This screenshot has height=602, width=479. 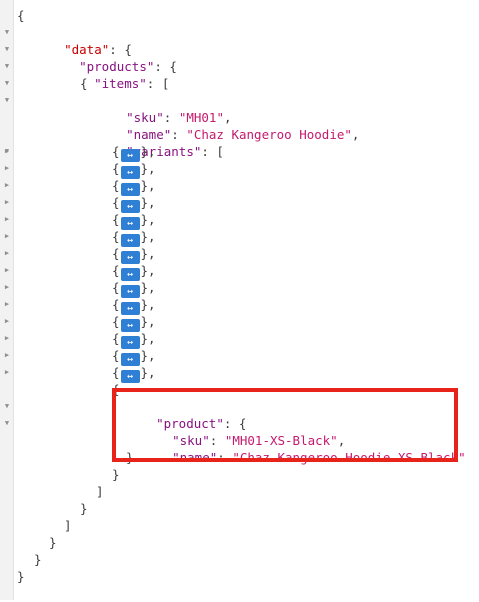 I want to click on json-line: ▼ "items": [, so click(x=239, y=74).